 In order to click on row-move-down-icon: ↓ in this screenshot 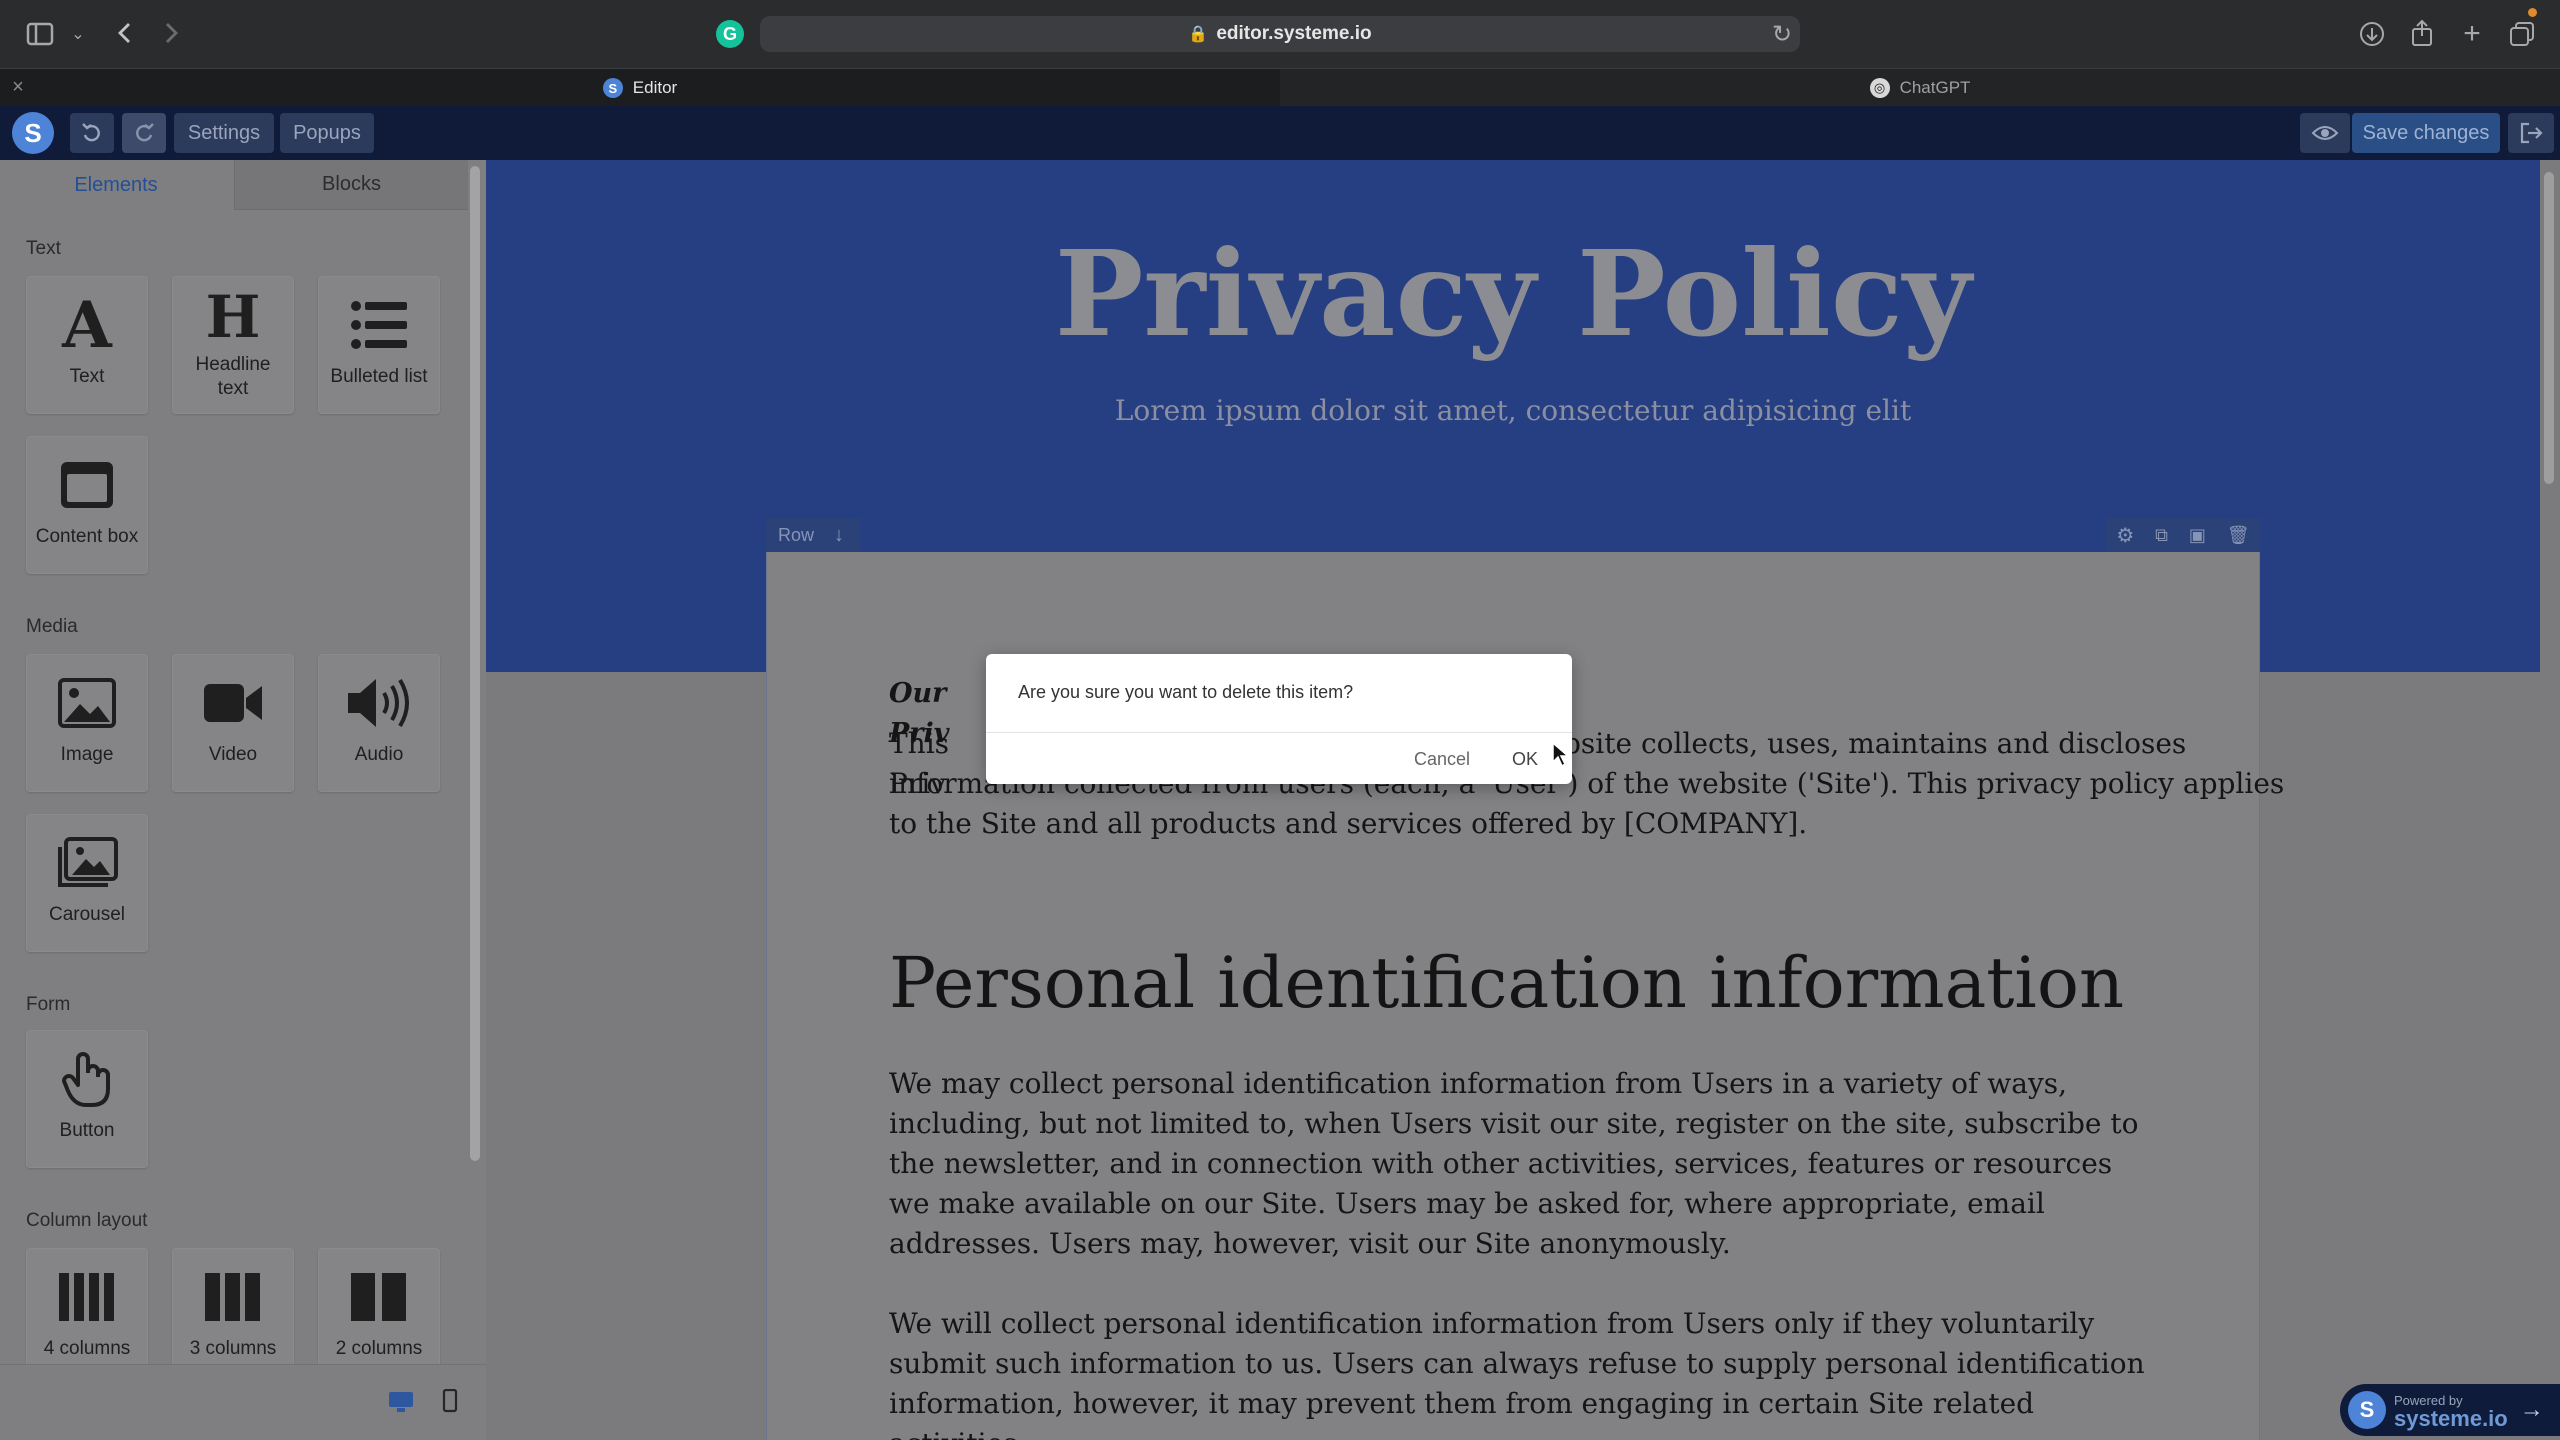, I will do `click(839, 535)`.